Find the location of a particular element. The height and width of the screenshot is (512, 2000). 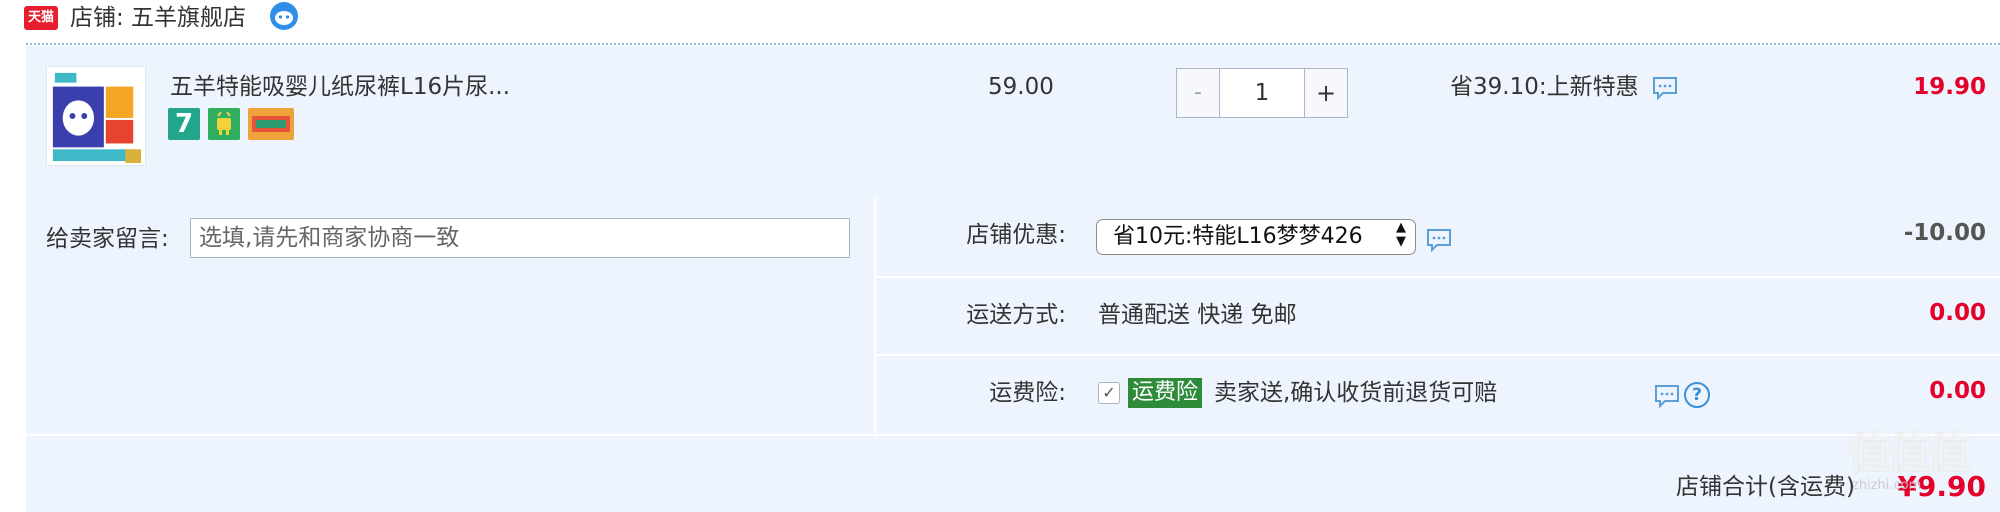

credit-card-icon is located at coordinates (271, 124).